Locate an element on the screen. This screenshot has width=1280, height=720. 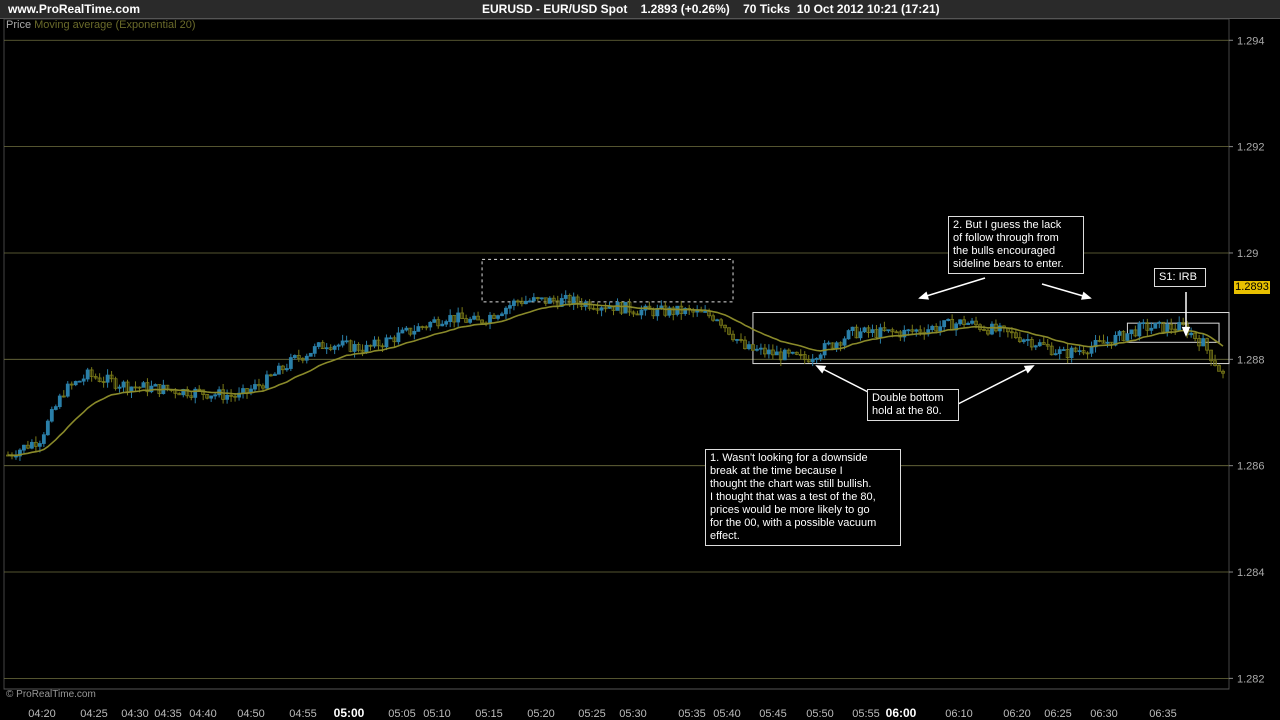
x-tick-label-9: 05:10 is located at coordinates (437, 714).